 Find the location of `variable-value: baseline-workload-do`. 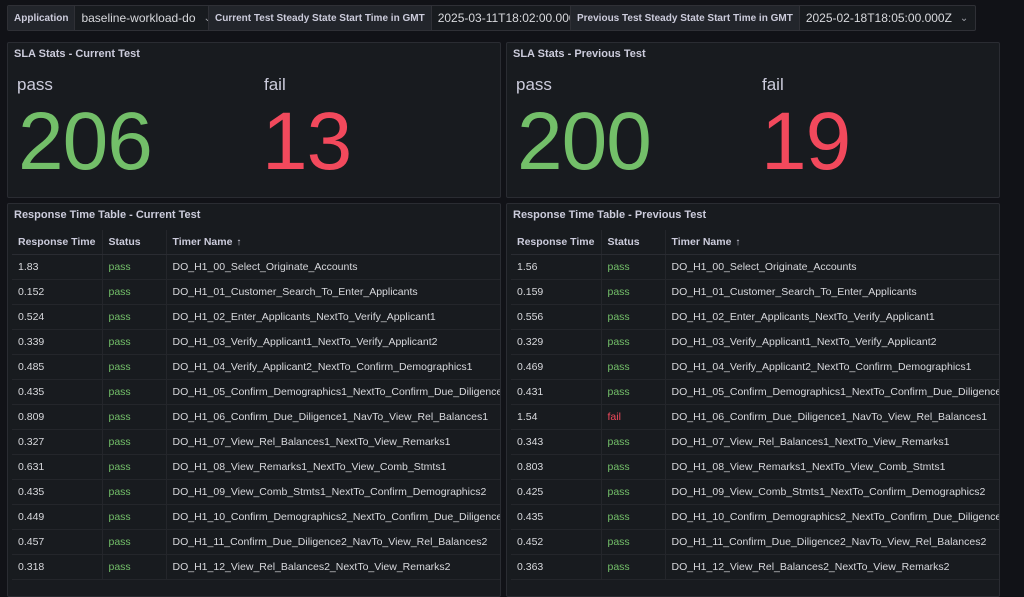

variable-value: baseline-workload-do is located at coordinates (138, 18).